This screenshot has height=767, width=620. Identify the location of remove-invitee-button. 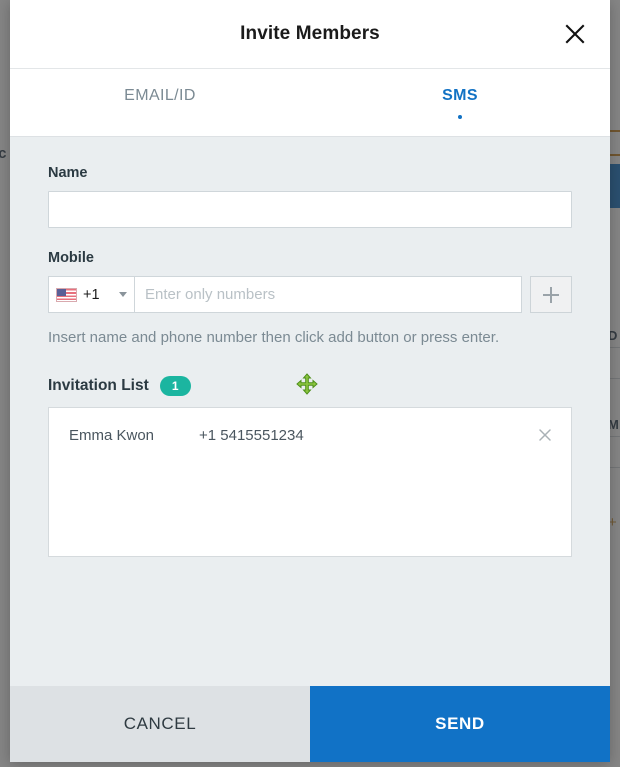
(545, 435).